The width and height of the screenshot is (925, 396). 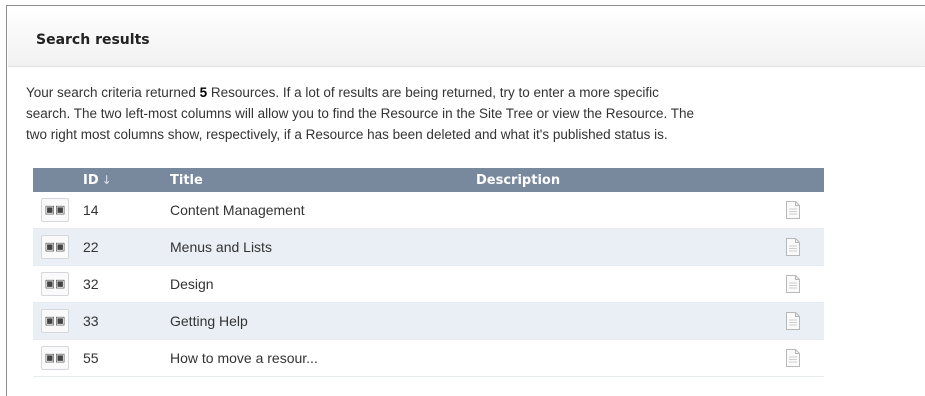 What do you see at coordinates (323, 180) in the screenshot?
I see `title-column-header: Title` at bounding box center [323, 180].